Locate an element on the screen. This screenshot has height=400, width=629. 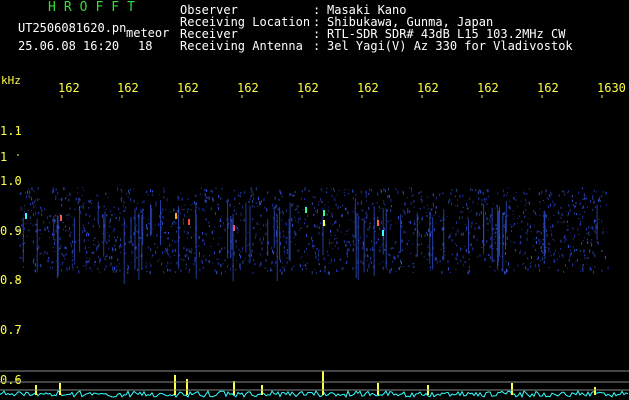
date-time: 25.06.08 16:20 is located at coordinates (69, 46).